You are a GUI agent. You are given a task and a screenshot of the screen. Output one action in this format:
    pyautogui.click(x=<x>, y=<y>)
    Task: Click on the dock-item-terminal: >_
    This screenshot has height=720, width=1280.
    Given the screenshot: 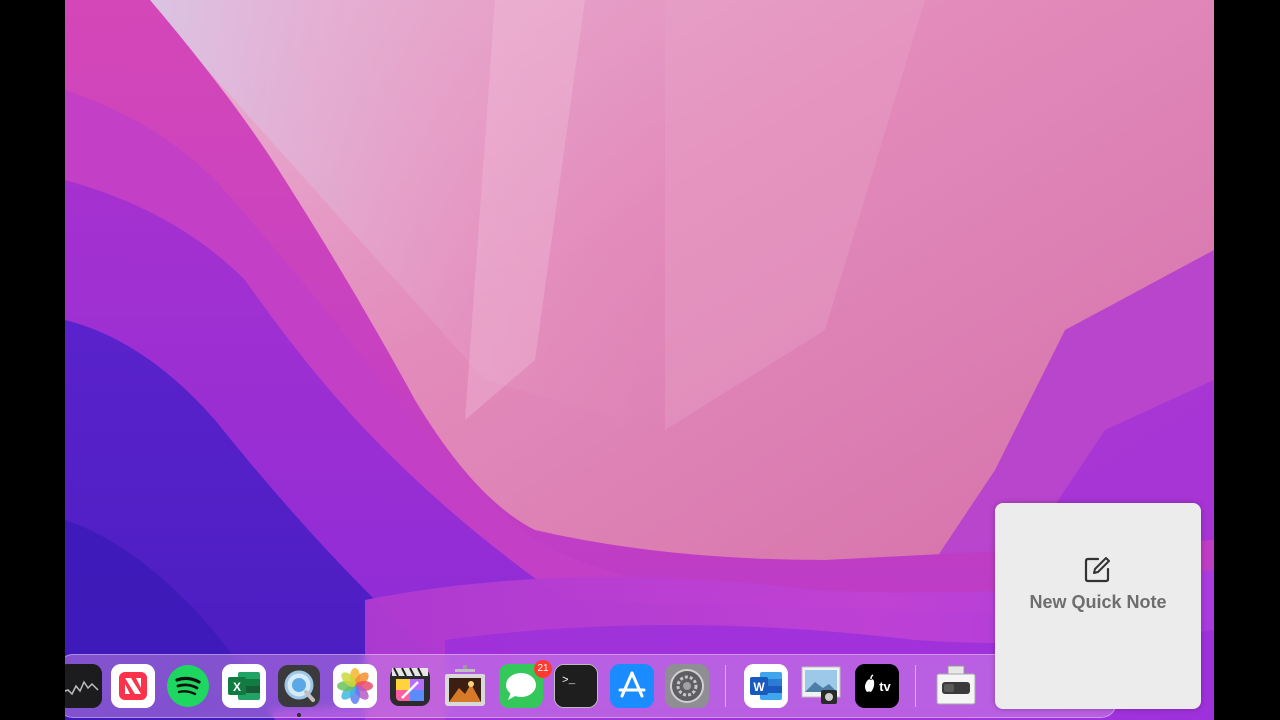 What is the action you would take?
    pyautogui.click(x=576, y=686)
    